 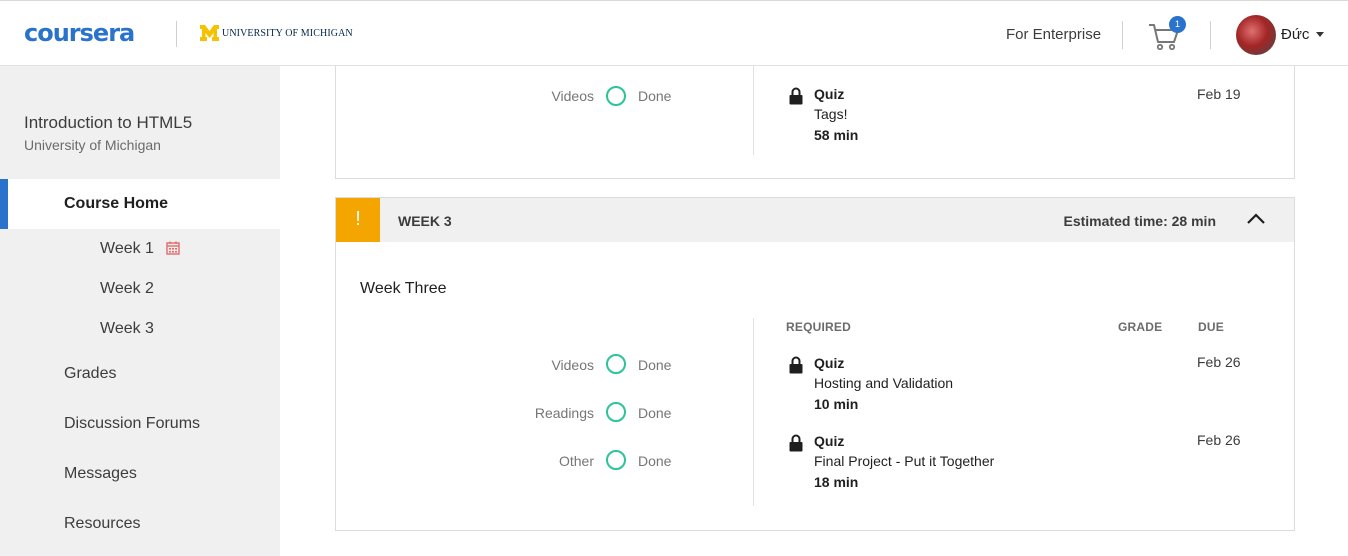 What do you see at coordinates (883, 383) in the screenshot?
I see `item-name: Hosting and Validation` at bounding box center [883, 383].